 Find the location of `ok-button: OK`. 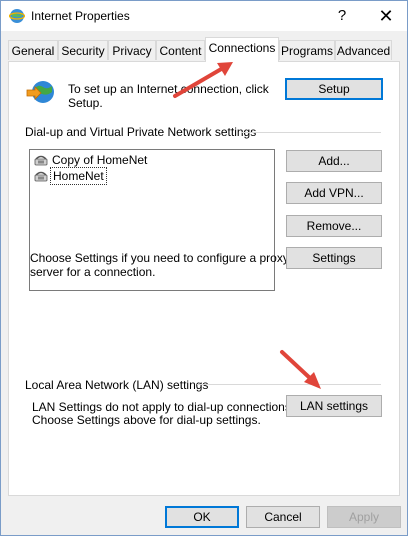

ok-button: OK is located at coordinates (202, 517).